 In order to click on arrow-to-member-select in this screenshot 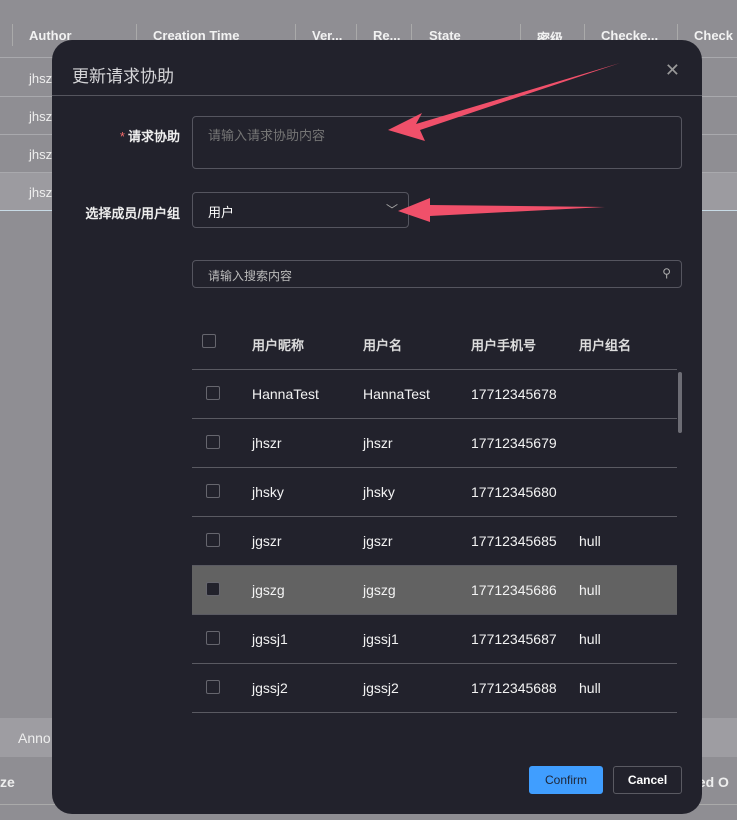, I will do `click(501, 210)`.